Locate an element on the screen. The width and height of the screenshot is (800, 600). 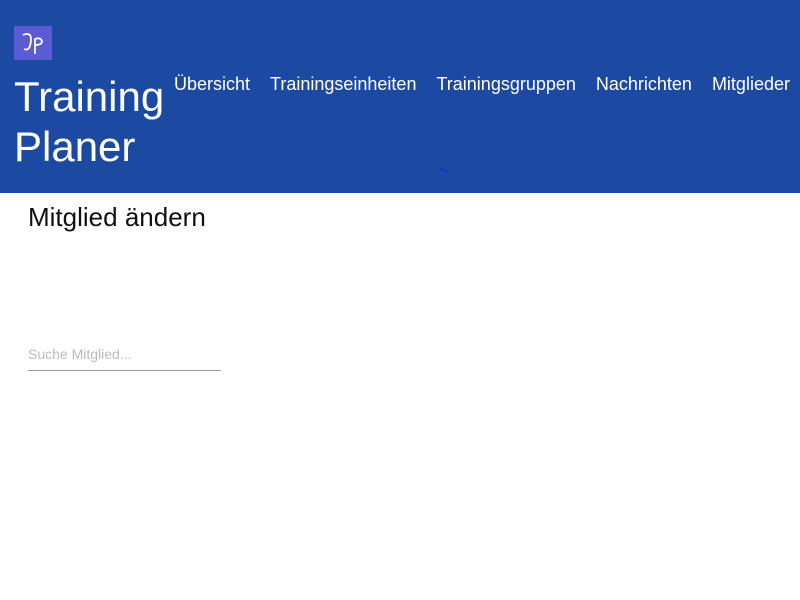
nav-training-groups: Trainingsgruppen is located at coordinates (505, 84).